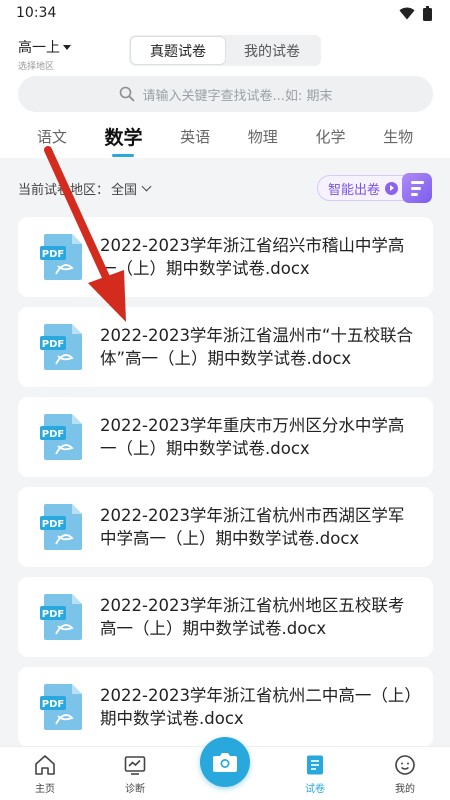 Image resolution: width=450 pixels, height=800 pixels. What do you see at coordinates (178, 50) in the screenshot?
I see `tab-real-exams: 真题试卷` at bounding box center [178, 50].